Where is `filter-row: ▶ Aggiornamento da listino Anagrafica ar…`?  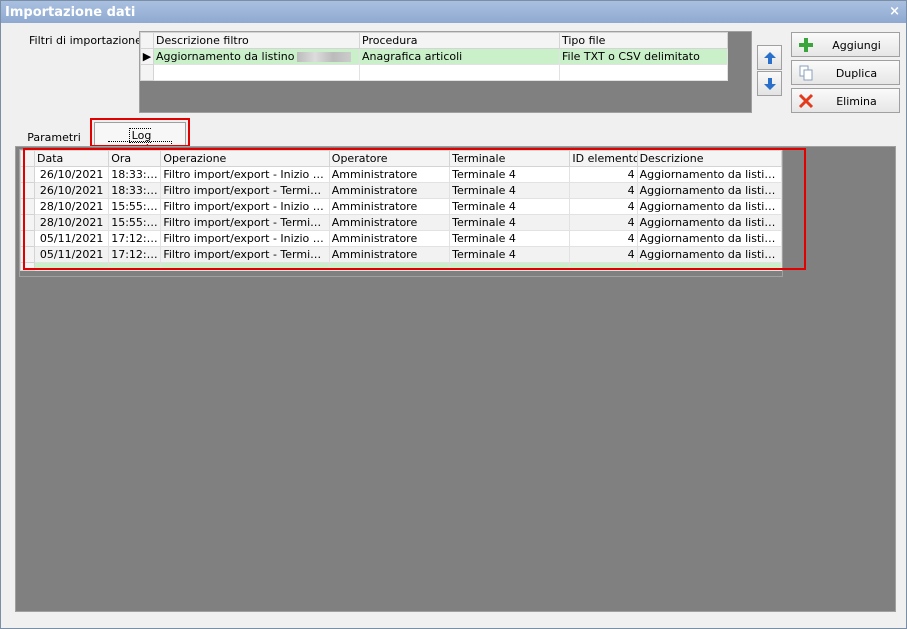
filter-row: ▶ Aggiornamento da listino Anagrafica ar… is located at coordinates (434, 56).